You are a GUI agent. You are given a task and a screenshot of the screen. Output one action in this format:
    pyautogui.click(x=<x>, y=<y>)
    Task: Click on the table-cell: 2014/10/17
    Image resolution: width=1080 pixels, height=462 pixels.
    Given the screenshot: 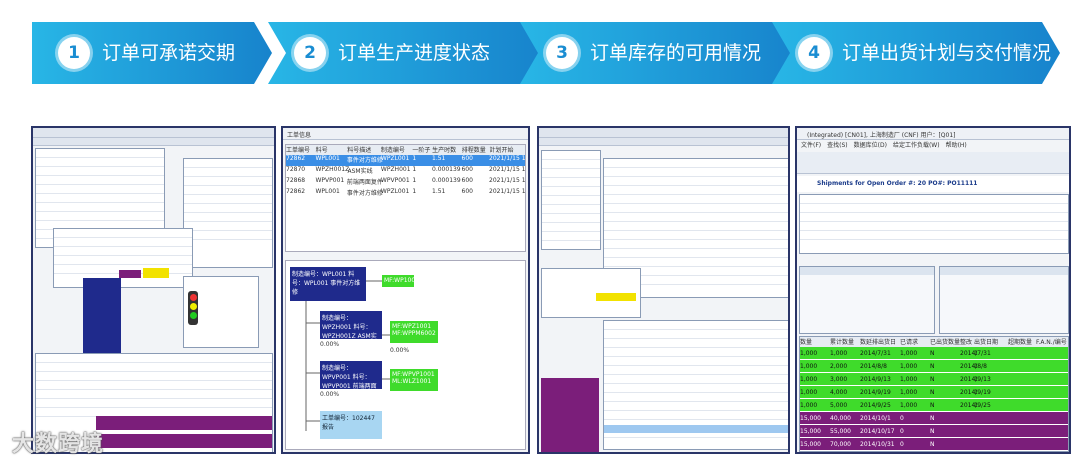 What is the action you would take?
    pyautogui.click(x=877, y=431)
    